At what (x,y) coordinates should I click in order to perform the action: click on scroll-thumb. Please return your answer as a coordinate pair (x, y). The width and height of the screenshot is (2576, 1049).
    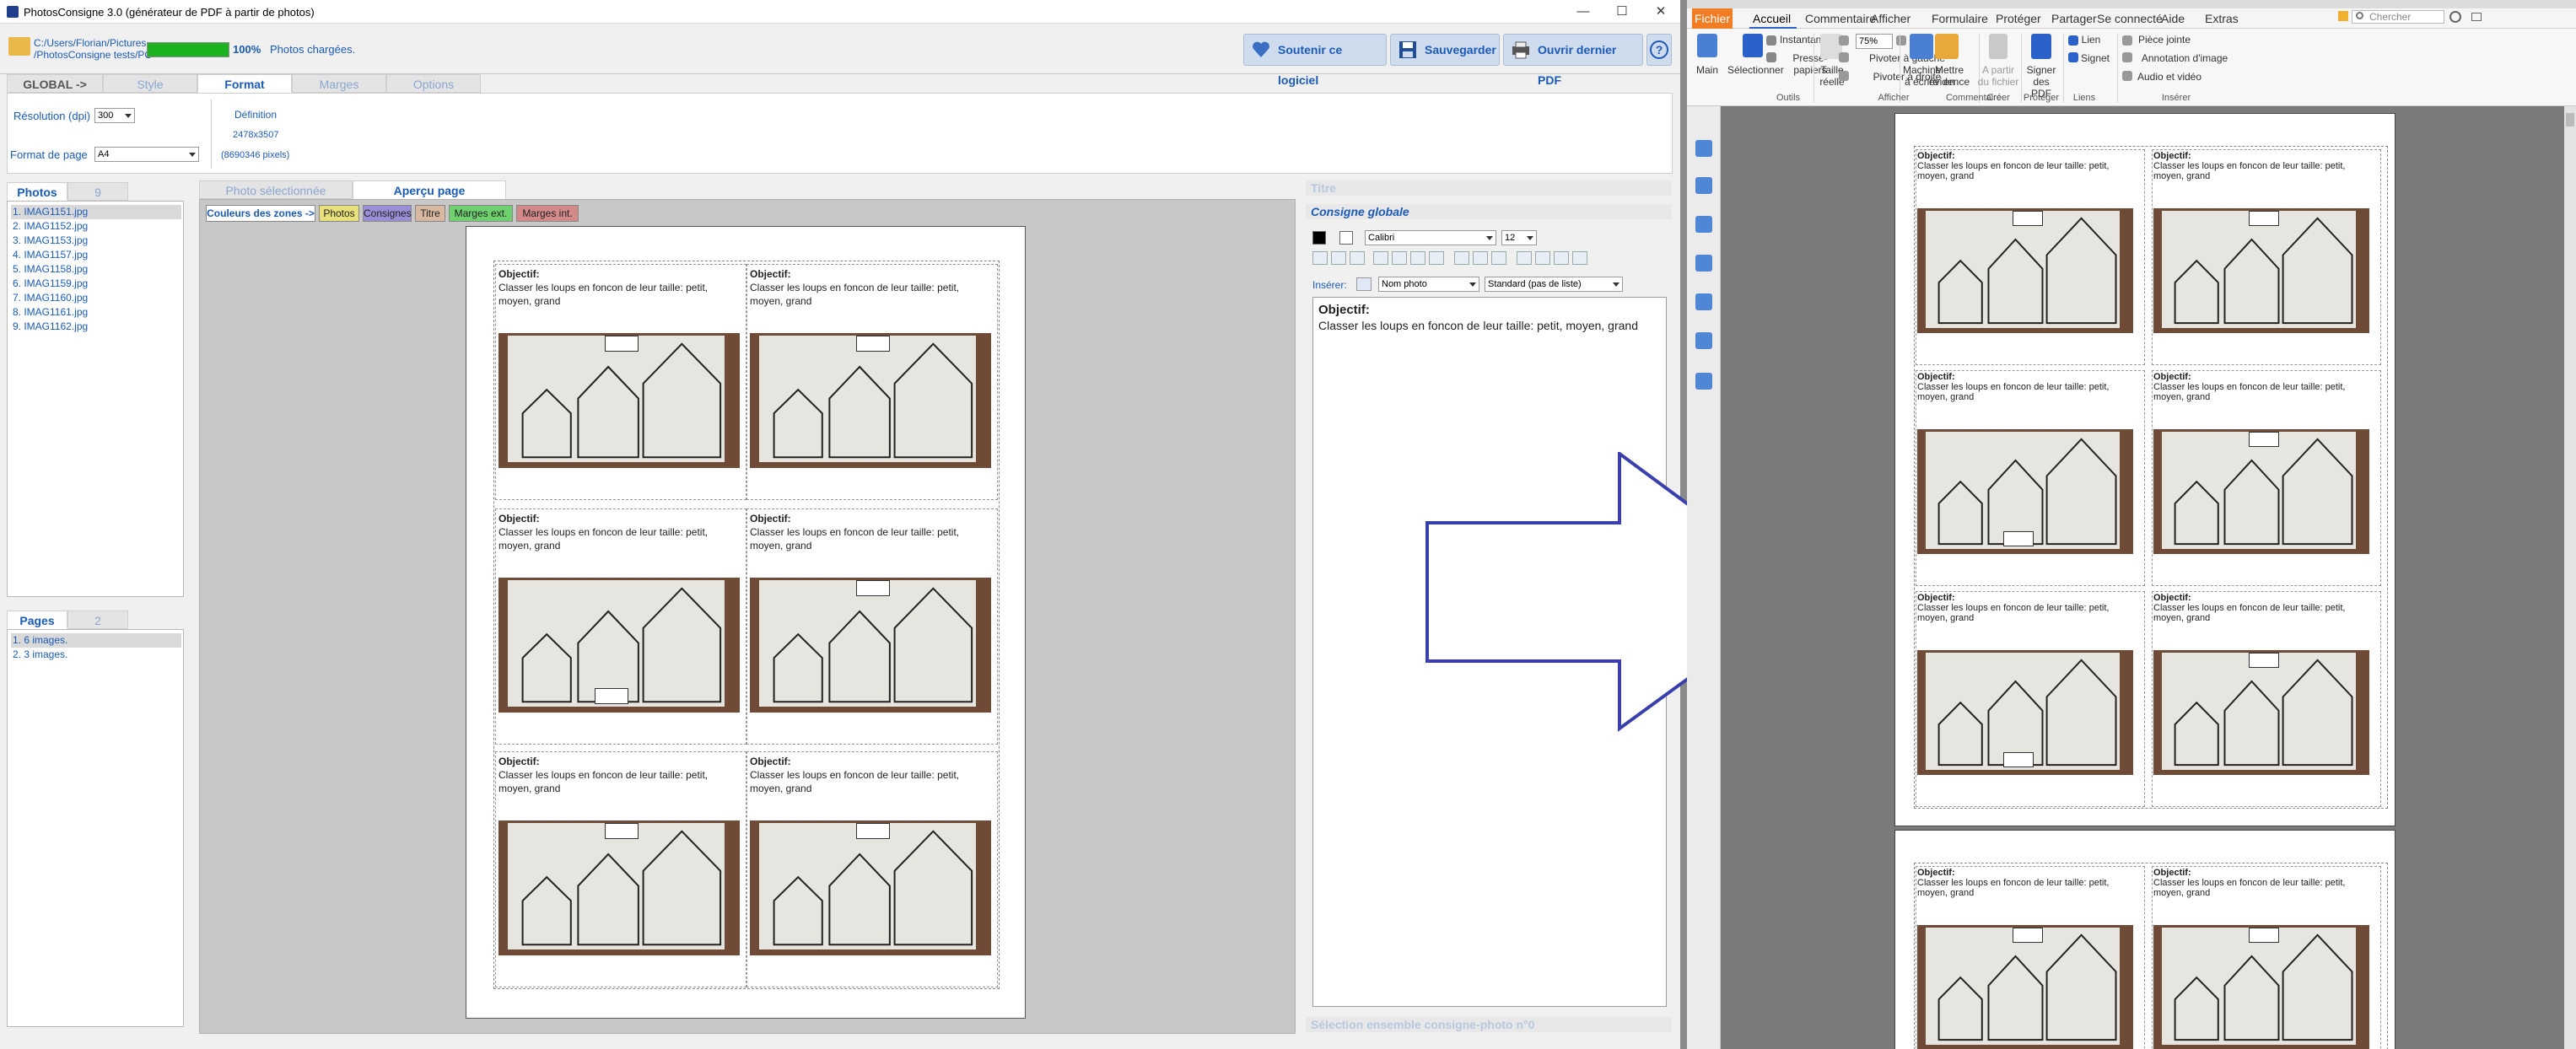
    Looking at the image, I should click on (2570, 119).